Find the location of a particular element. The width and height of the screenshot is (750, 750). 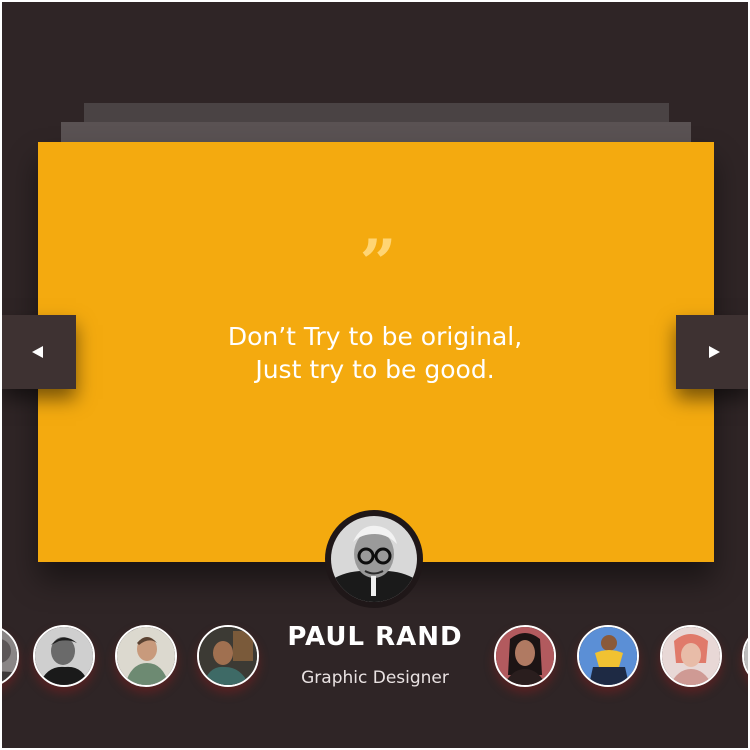

quote-icon: ” is located at coordinates (378, 263).